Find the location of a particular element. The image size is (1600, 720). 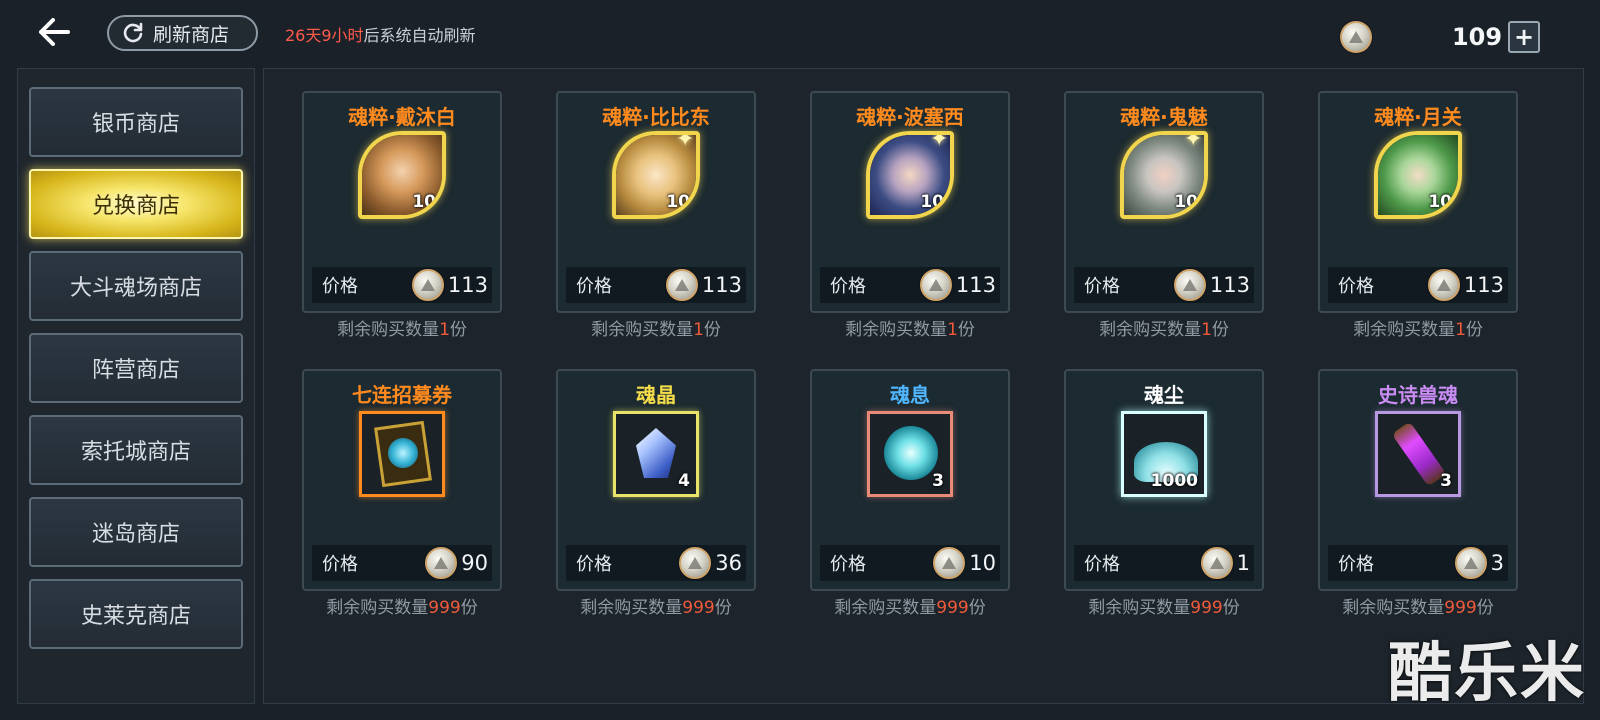

shop-item-card: 魂尘 1000 价格 1 is located at coordinates (1164, 480).